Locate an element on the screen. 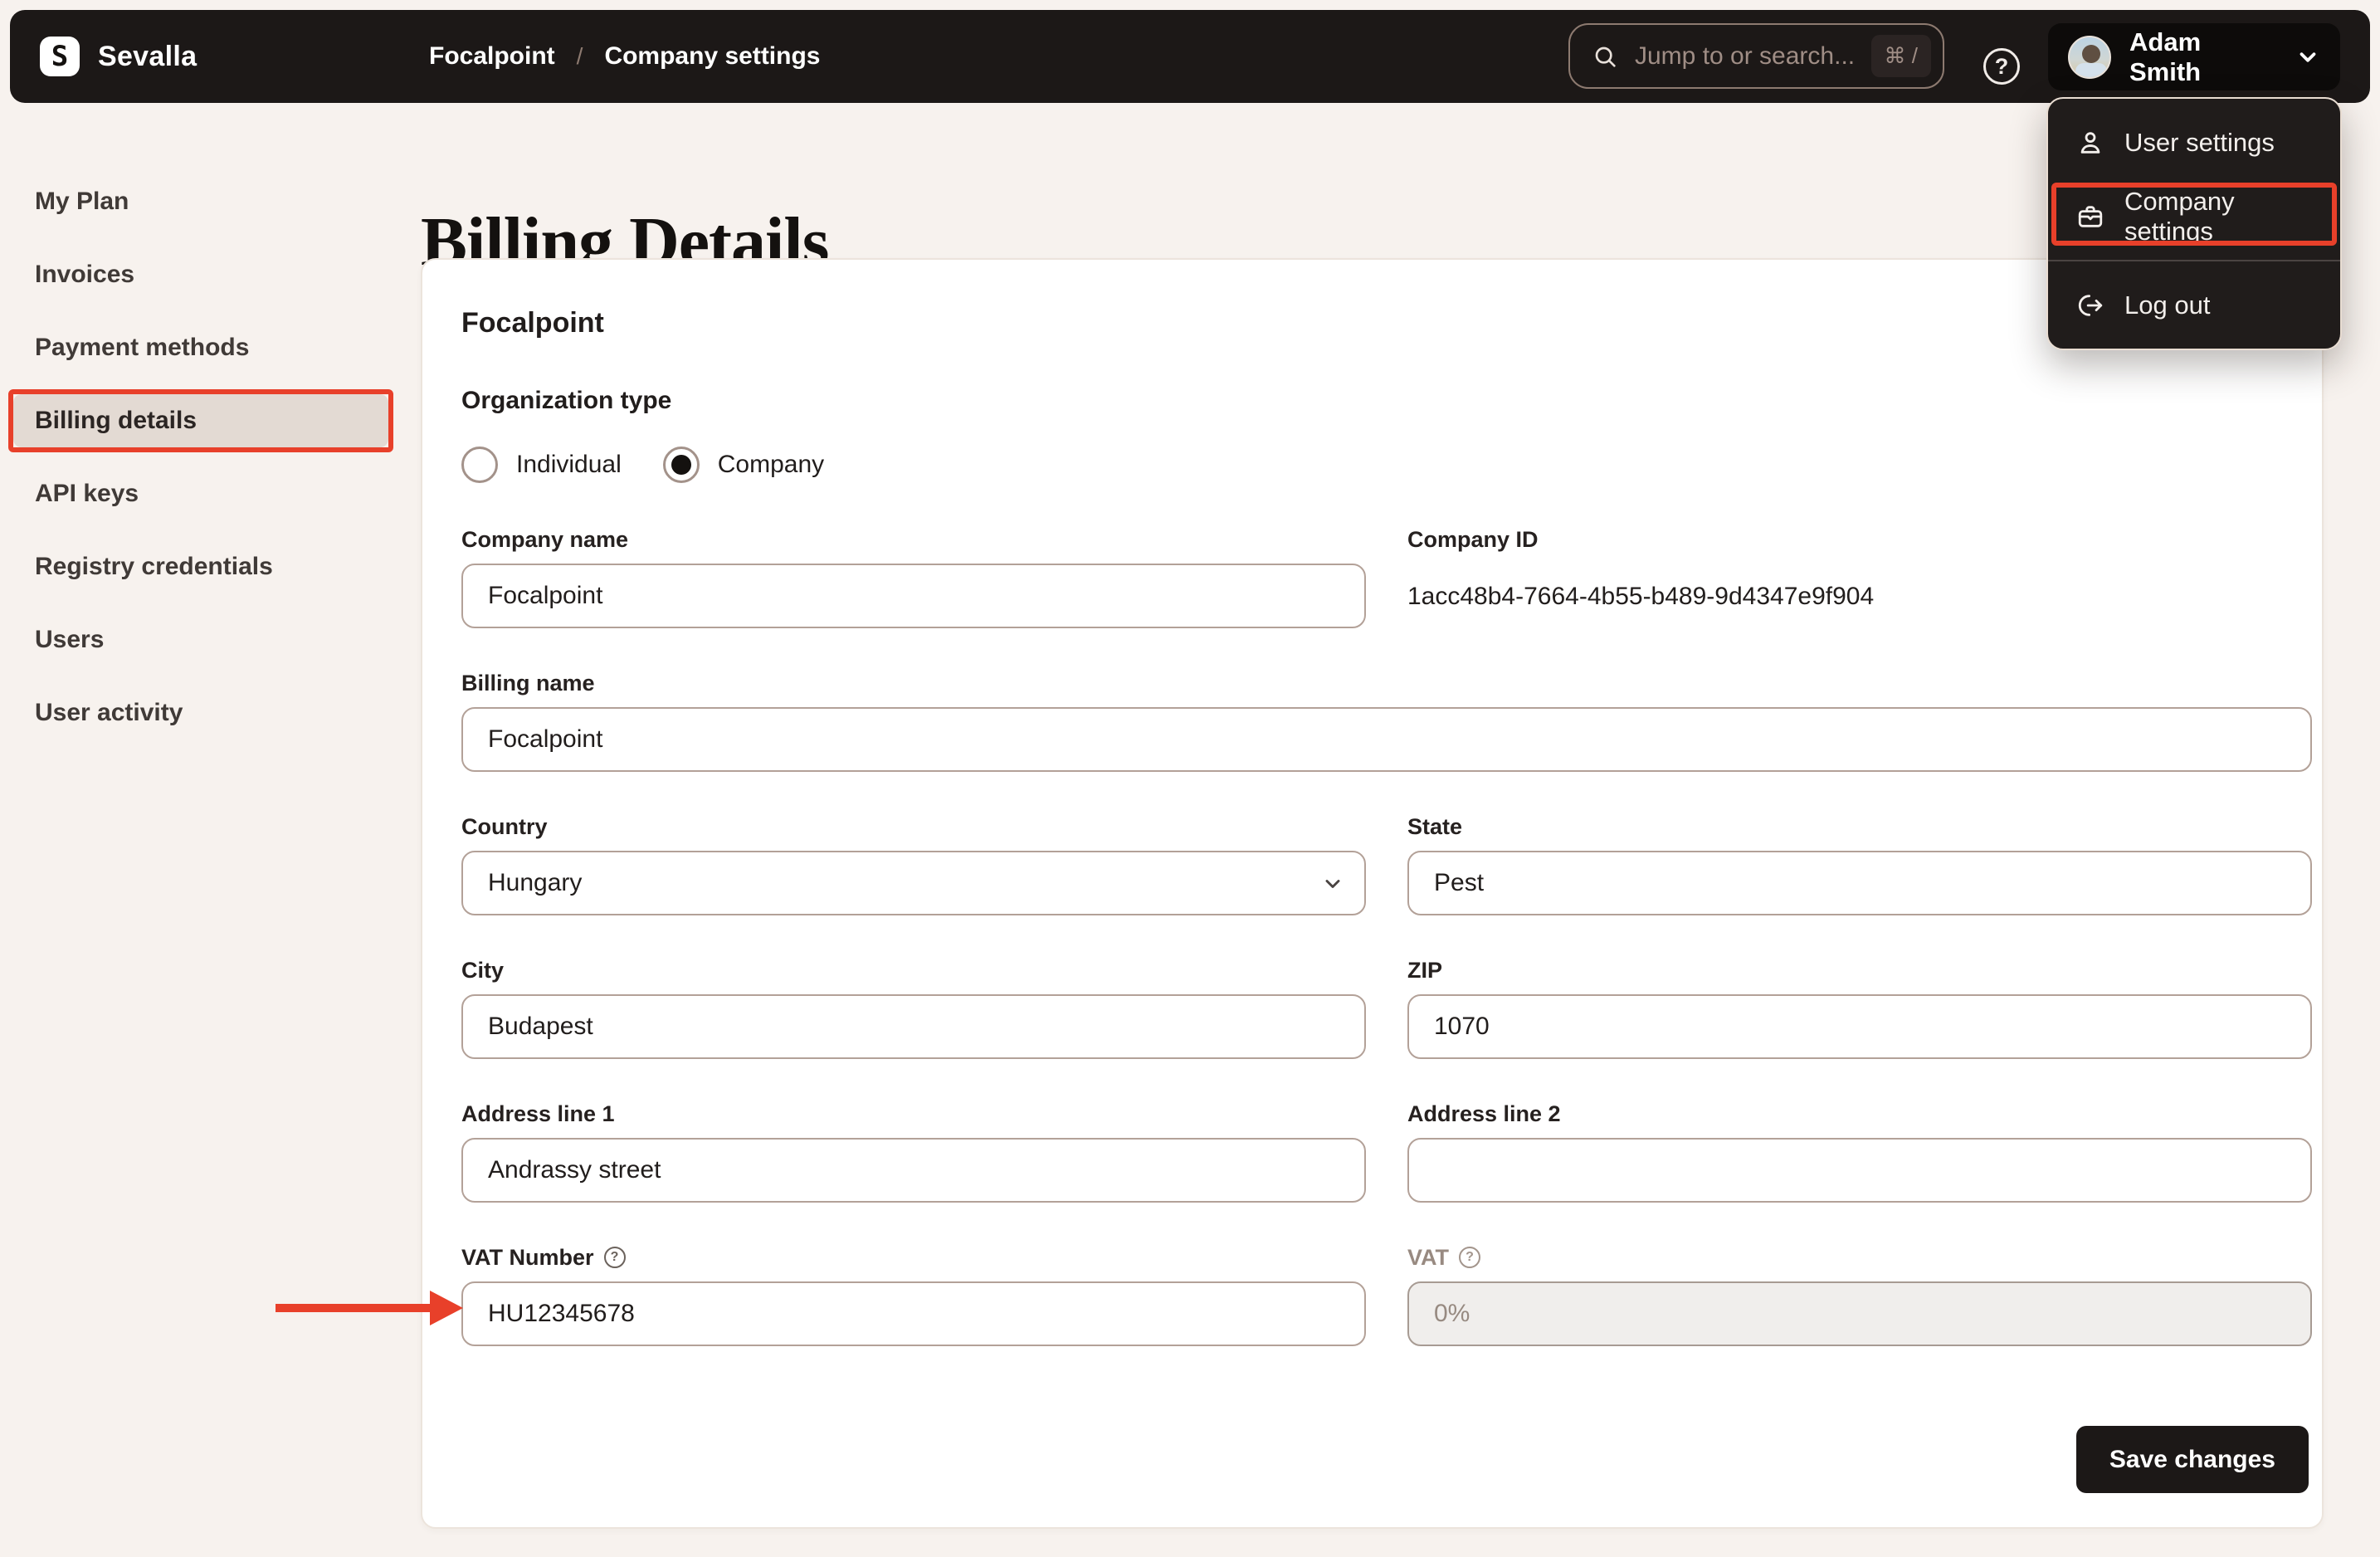  radio-company is located at coordinates (681, 465).